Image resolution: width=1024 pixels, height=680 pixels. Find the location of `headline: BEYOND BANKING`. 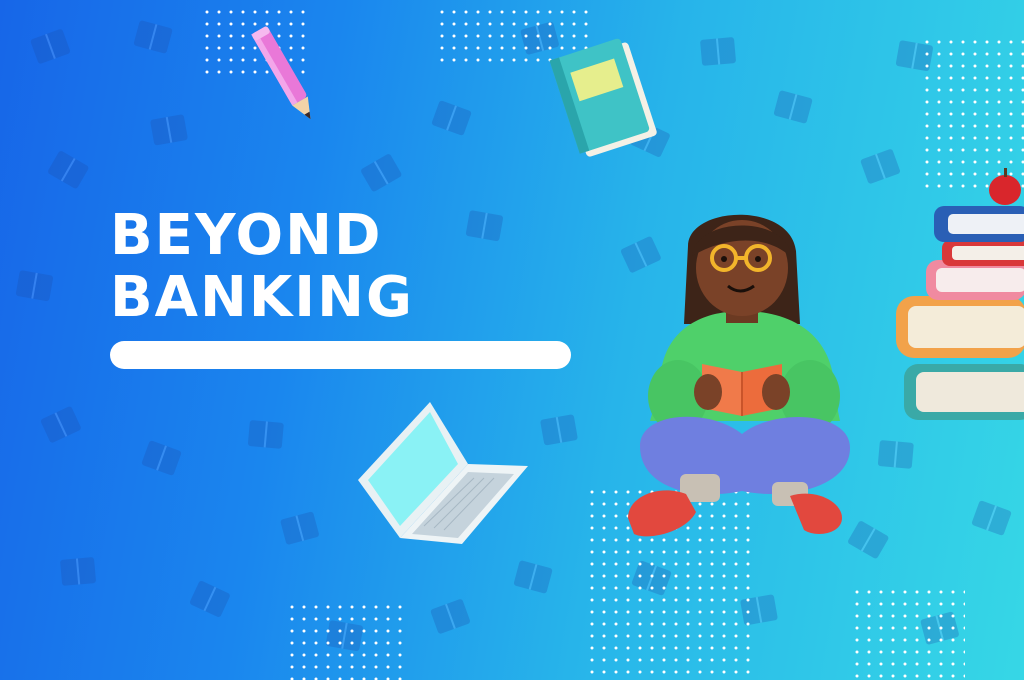

headline: BEYOND BANKING is located at coordinates (262, 267).